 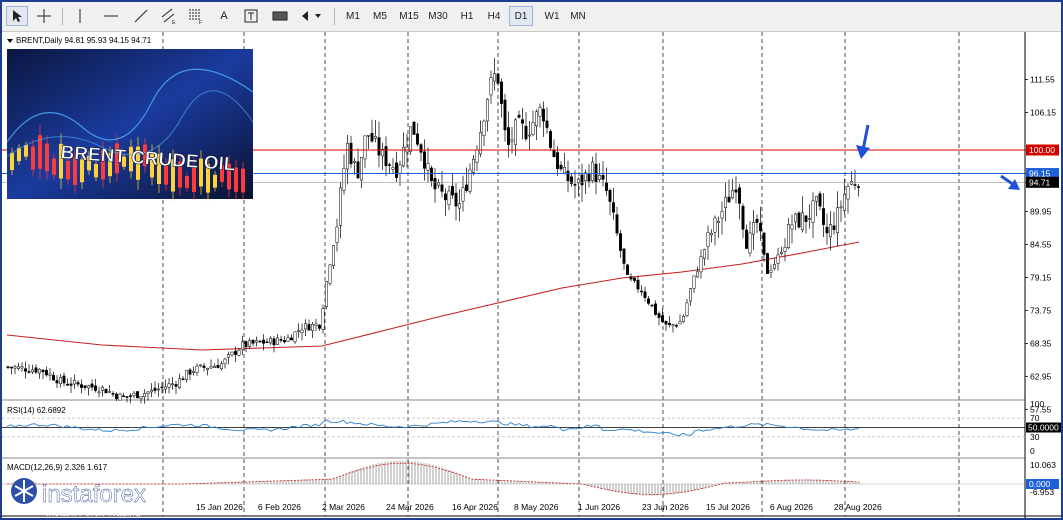 What do you see at coordinates (111, 16) in the screenshot?
I see `horizontal-line-icon` at bounding box center [111, 16].